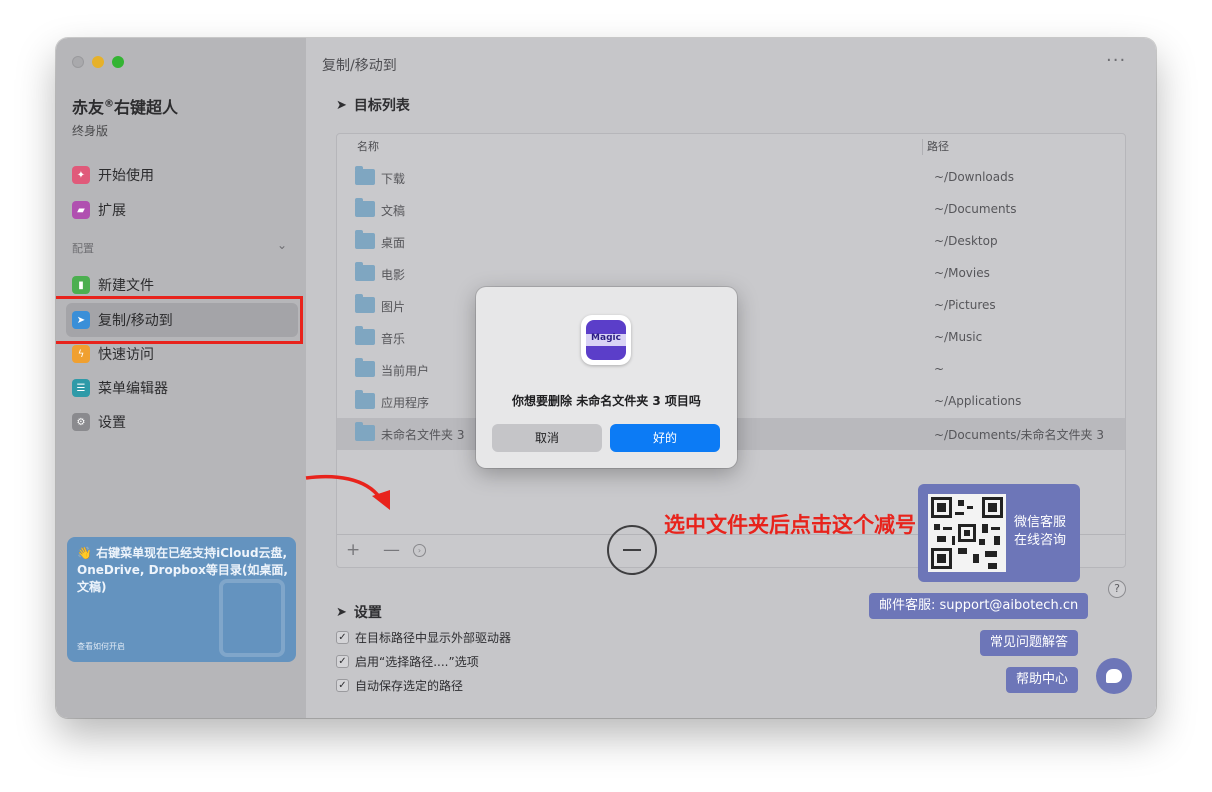 The height and width of the screenshot is (792, 1212). I want to click on sidebar-item-label: 设置, so click(112, 423).